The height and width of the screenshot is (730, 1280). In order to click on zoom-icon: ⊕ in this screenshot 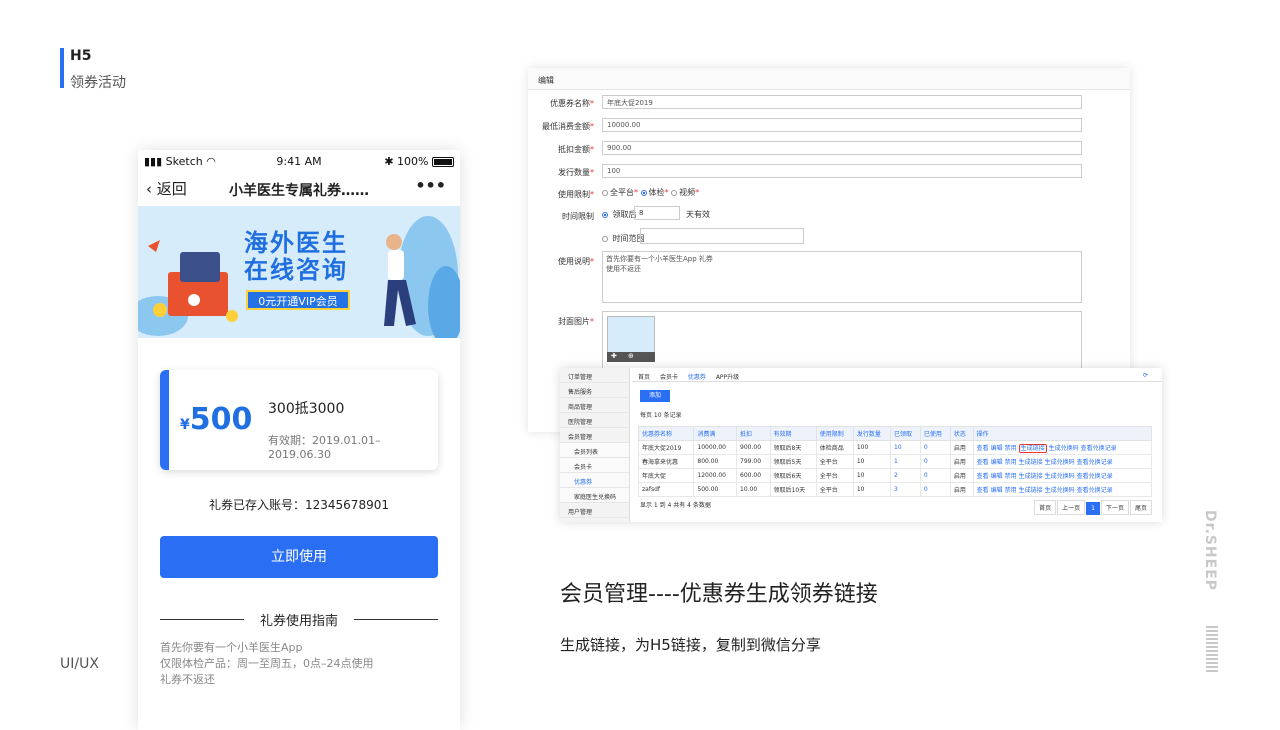, I will do `click(631, 356)`.